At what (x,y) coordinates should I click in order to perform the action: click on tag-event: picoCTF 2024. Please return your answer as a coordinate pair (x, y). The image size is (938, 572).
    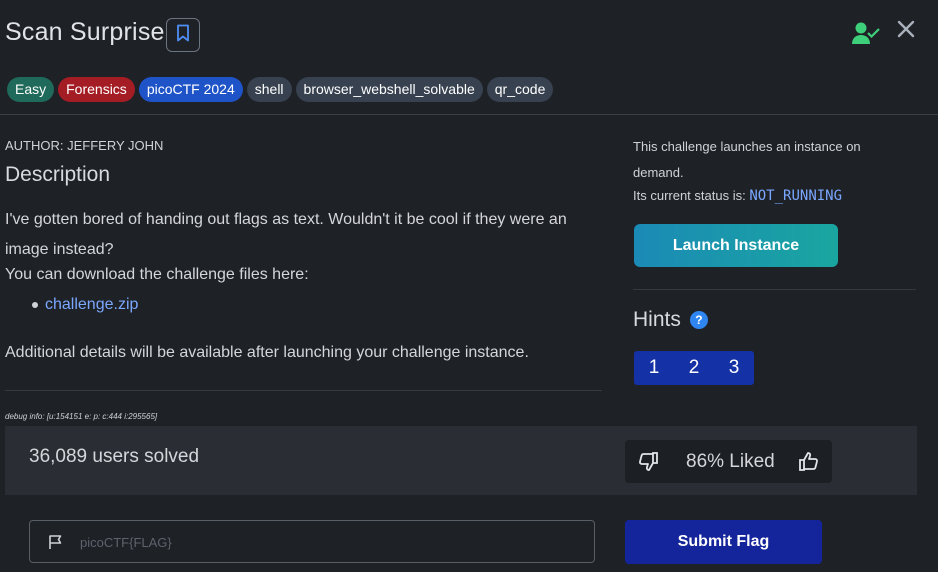
    Looking at the image, I should click on (190, 89).